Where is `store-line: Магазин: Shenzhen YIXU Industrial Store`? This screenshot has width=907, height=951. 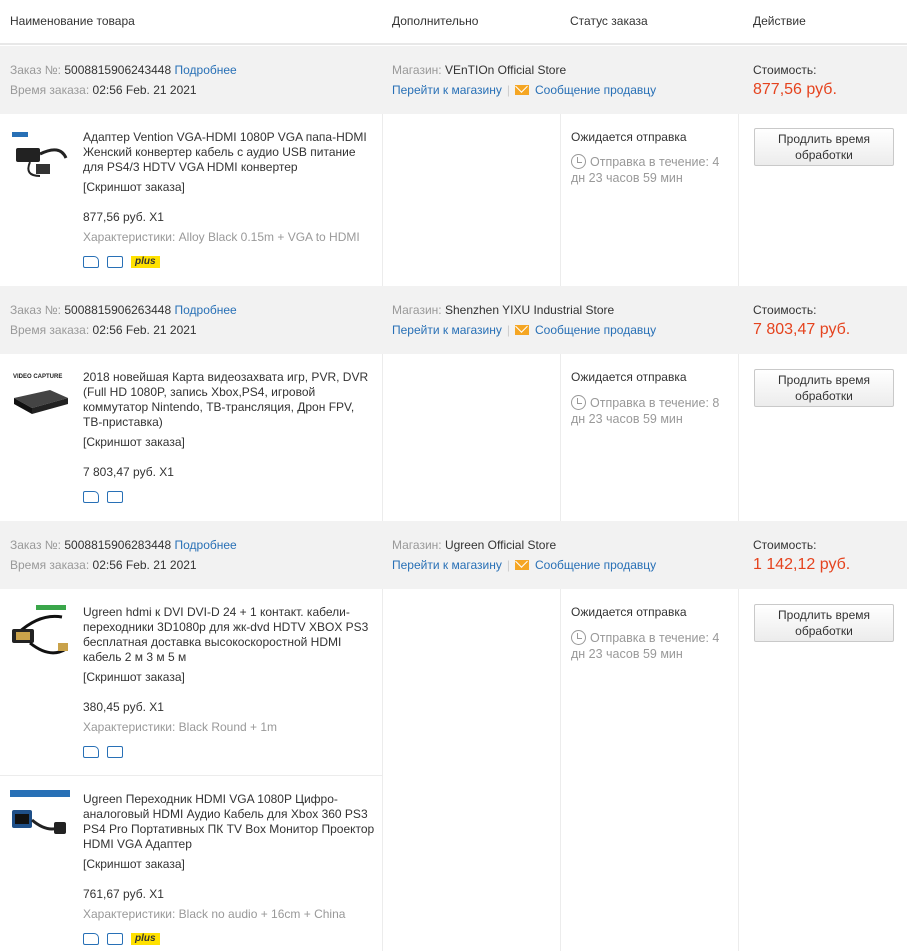 store-line: Магазин: Shenzhen YIXU Industrial Store is located at coordinates (503, 310).